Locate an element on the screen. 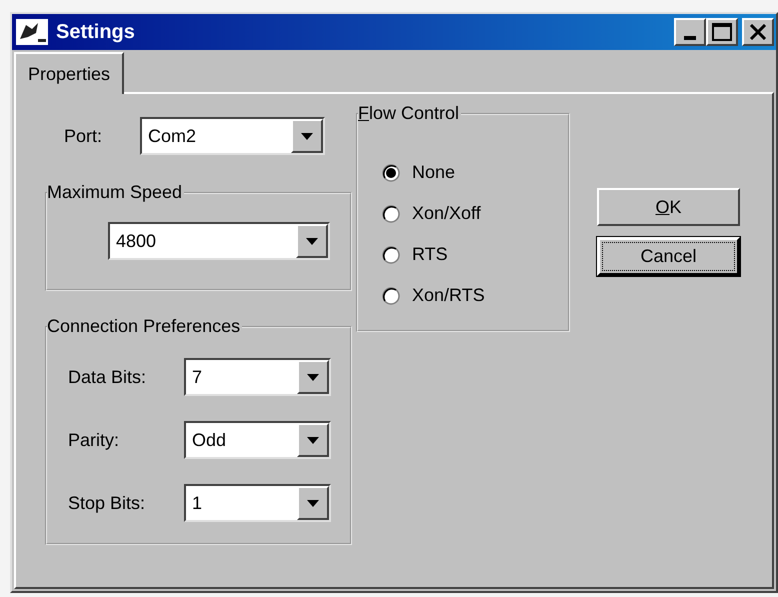 This screenshot has width=778, height=597. group-title: Maximum Speed is located at coordinates (115, 192).